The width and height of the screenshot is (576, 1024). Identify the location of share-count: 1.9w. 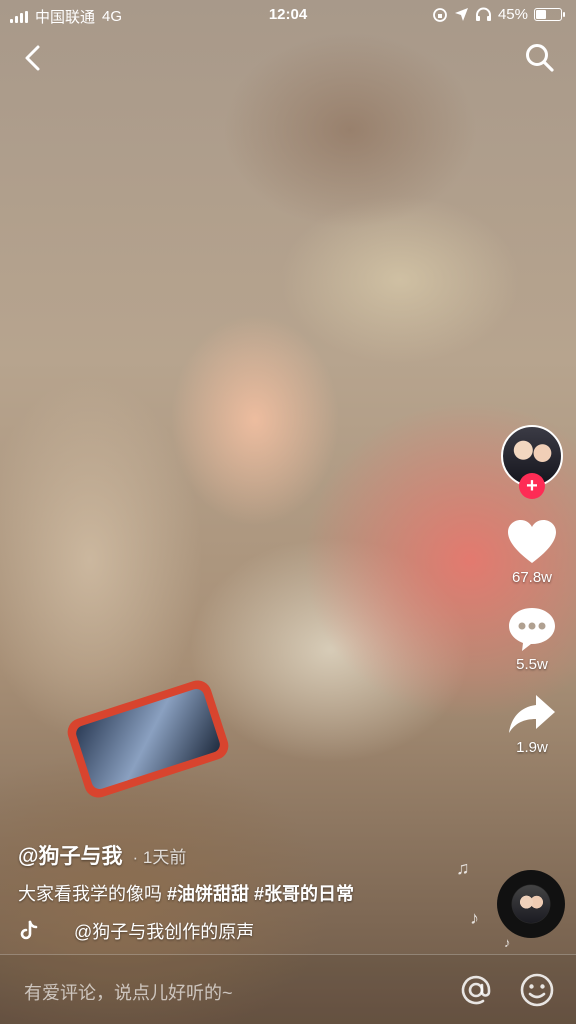
(532, 747).